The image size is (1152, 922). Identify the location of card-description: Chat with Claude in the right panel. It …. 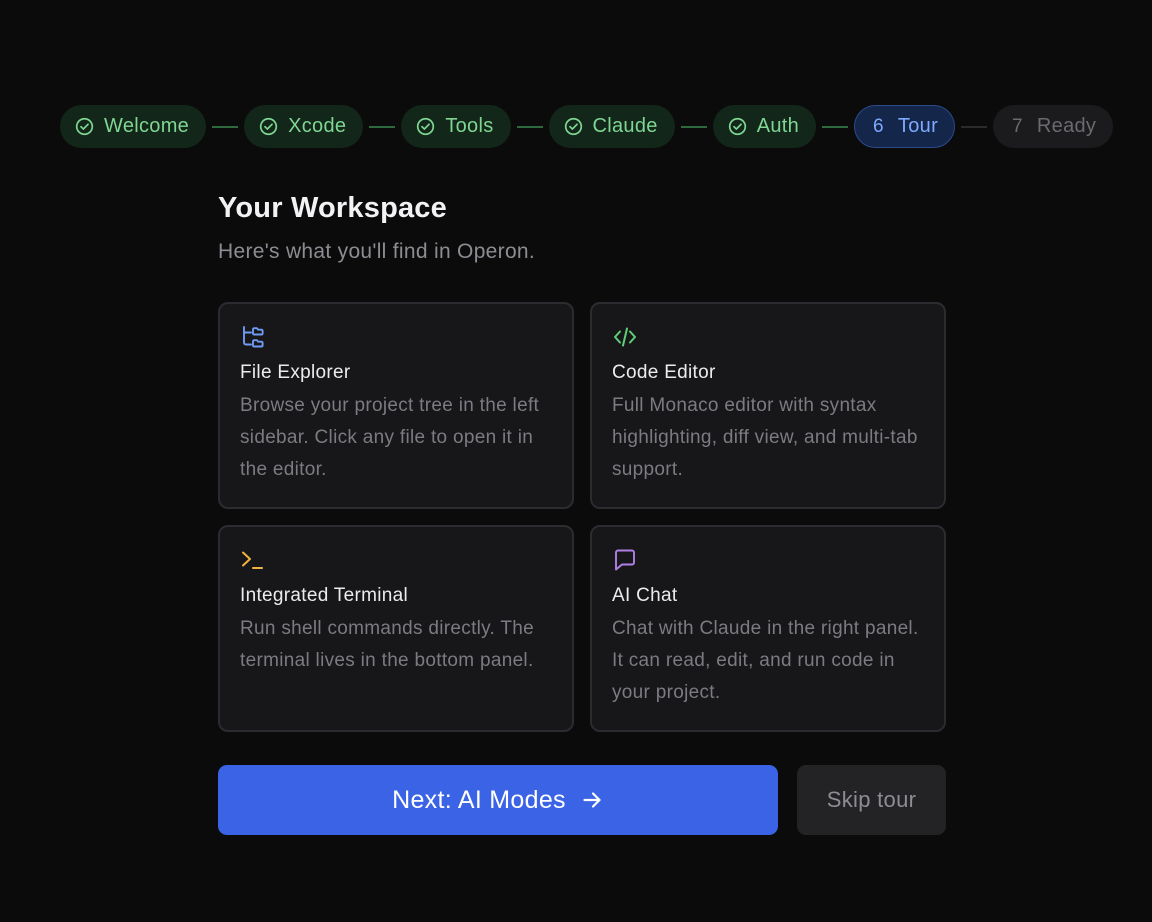
(765, 660).